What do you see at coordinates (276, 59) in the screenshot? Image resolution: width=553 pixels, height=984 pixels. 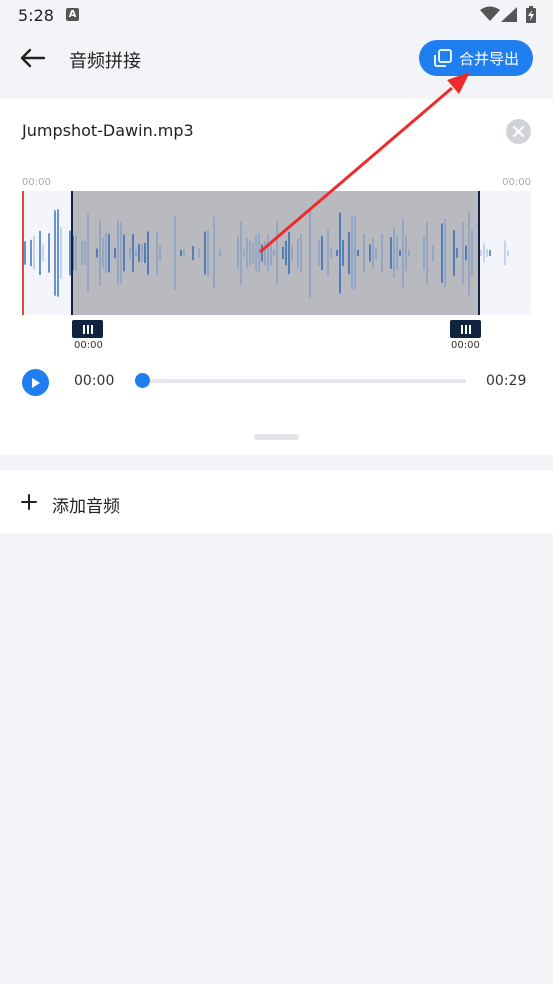 I see `app-bar: 音频拼接 合并导出` at bounding box center [276, 59].